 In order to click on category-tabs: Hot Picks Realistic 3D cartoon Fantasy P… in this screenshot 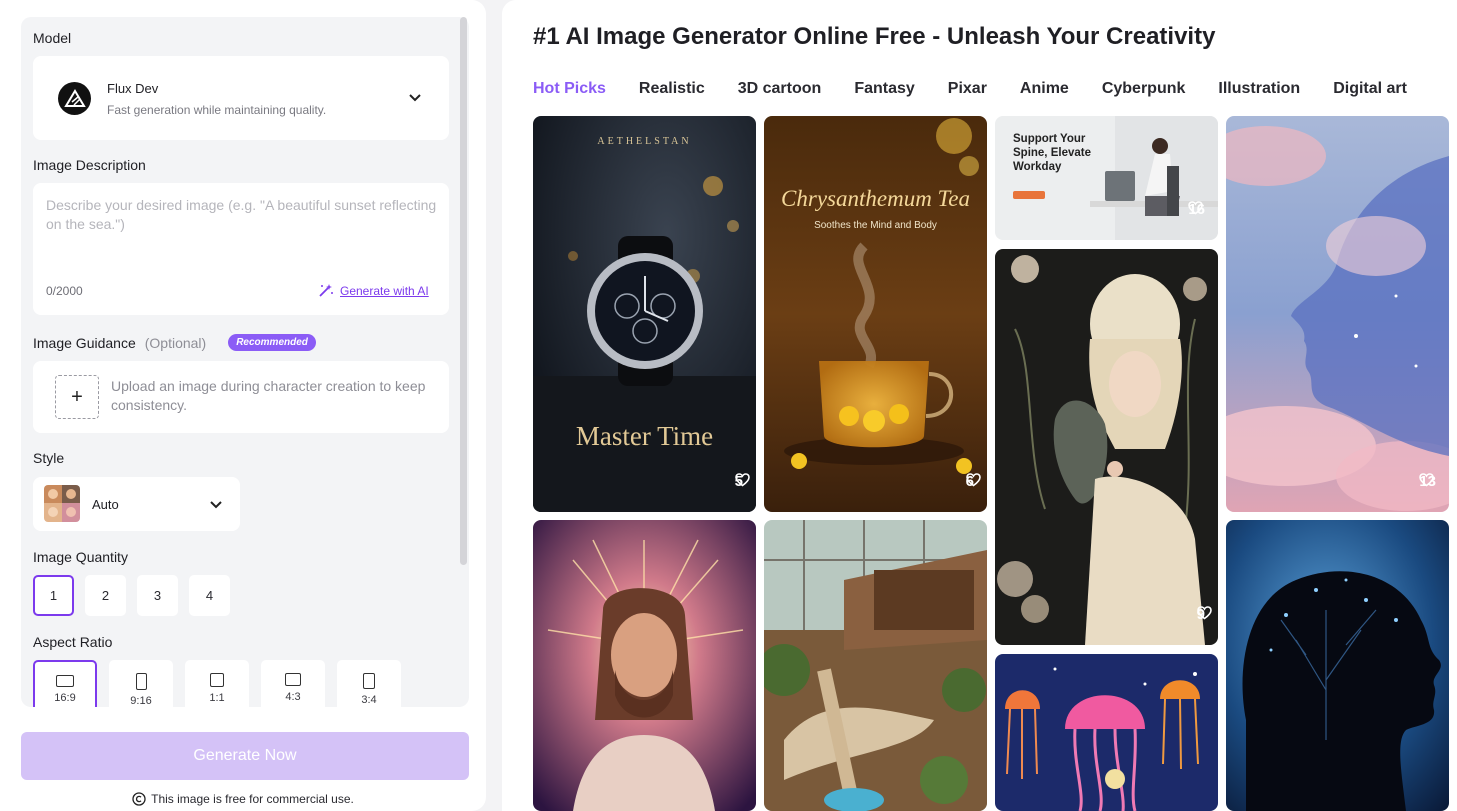, I will do `click(986, 89)`.